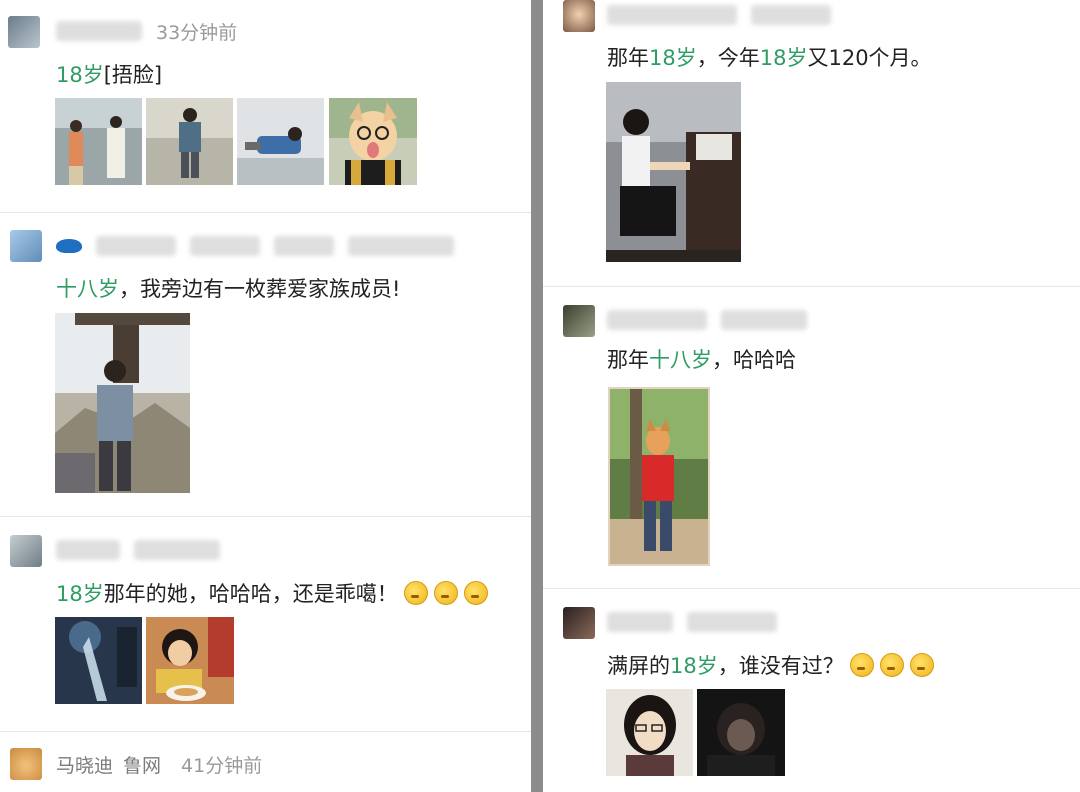 The image size is (1080, 792). What do you see at coordinates (142, 764) in the screenshot?
I see `post-source: 鲁网` at bounding box center [142, 764].